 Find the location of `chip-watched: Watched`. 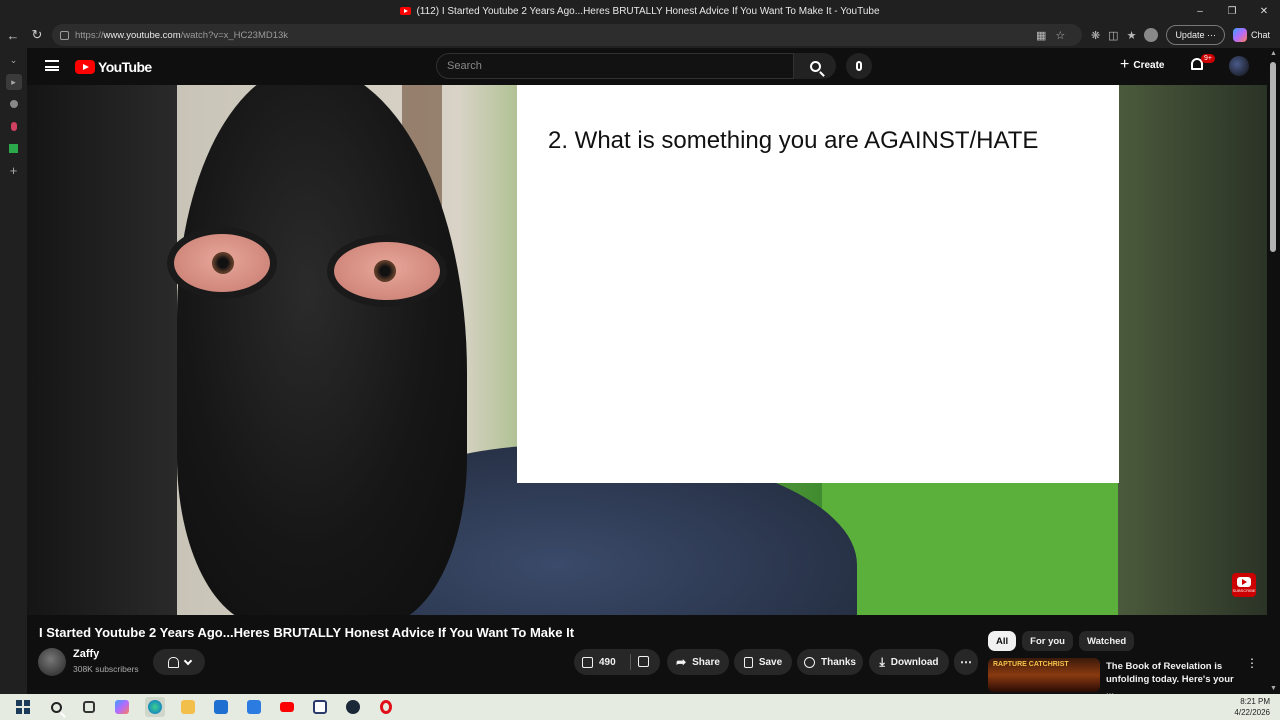

chip-watched: Watched is located at coordinates (1106, 641).